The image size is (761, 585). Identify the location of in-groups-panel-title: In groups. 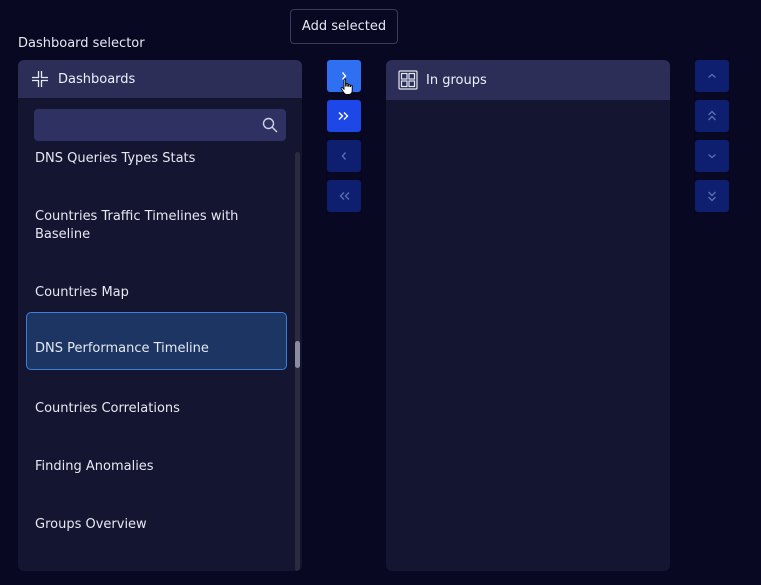
(456, 80).